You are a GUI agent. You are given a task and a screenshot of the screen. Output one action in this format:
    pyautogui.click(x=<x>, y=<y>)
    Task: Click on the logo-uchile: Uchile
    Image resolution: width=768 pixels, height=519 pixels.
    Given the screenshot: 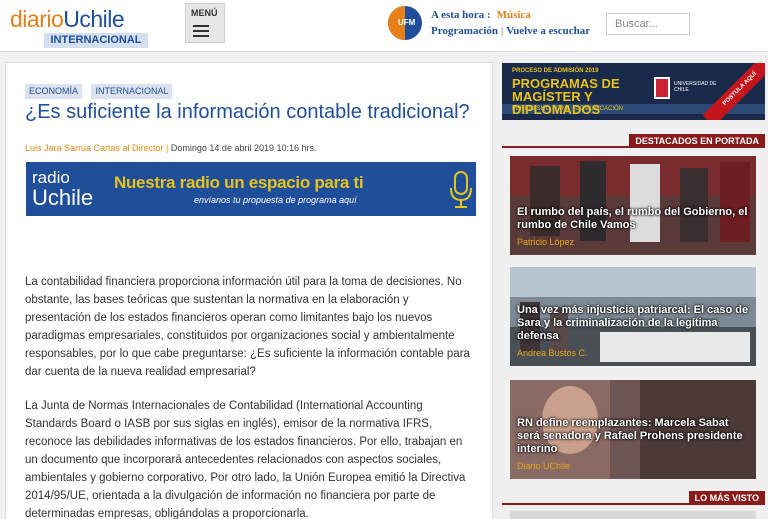 What is the action you would take?
    pyautogui.click(x=94, y=19)
    